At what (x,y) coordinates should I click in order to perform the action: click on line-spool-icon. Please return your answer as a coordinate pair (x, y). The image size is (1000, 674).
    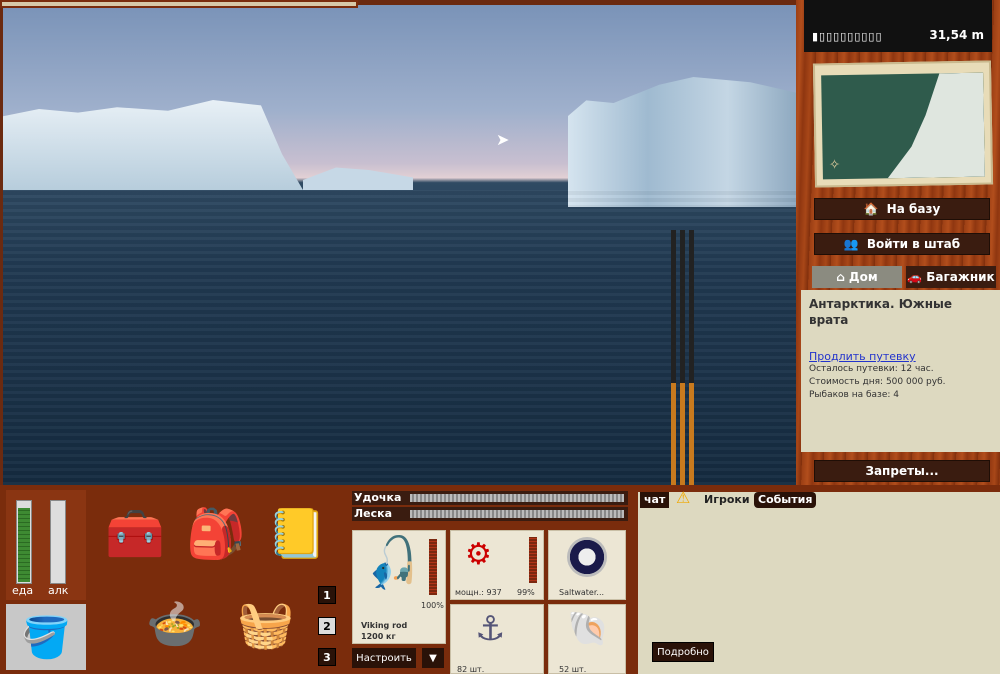
    Looking at the image, I should click on (587, 557).